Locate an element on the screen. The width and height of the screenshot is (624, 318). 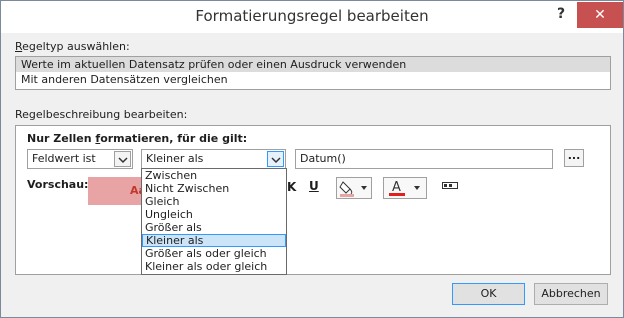
dropdown-option-kleiner-gleich: Kleiner als oder gleich is located at coordinates (214, 266).